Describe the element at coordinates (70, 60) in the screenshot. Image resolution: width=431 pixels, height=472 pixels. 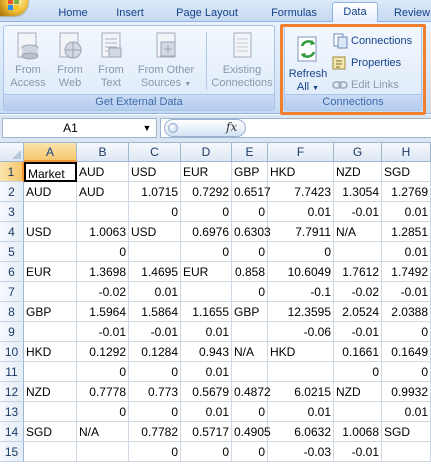
I see `from-web-button: From Web` at that location.